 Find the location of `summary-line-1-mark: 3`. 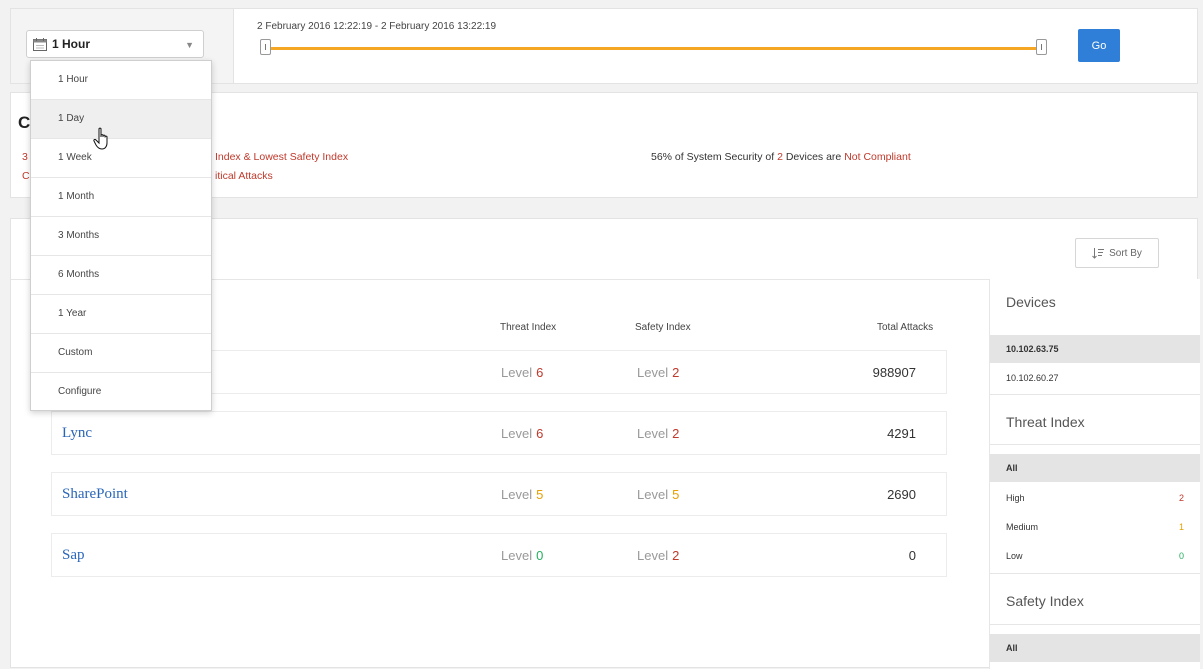

summary-line-1-mark: 3 is located at coordinates (25, 157).